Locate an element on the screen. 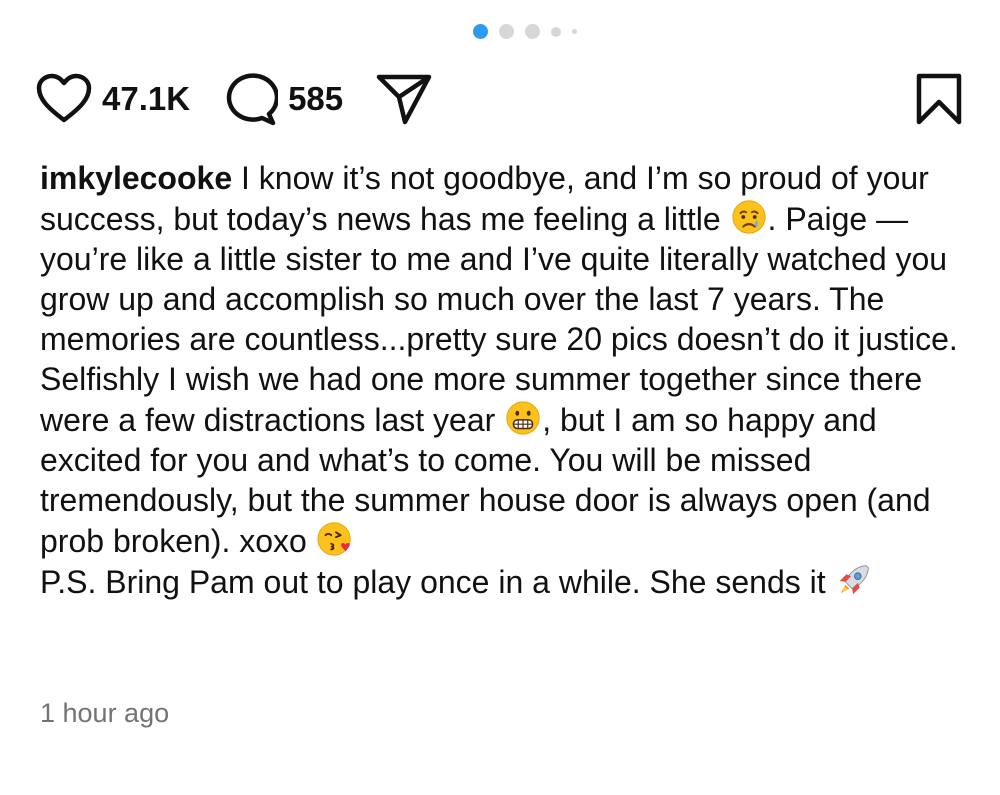 The width and height of the screenshot is (1000, 795). paper-plane-icon is located at coordinates (404, 99).